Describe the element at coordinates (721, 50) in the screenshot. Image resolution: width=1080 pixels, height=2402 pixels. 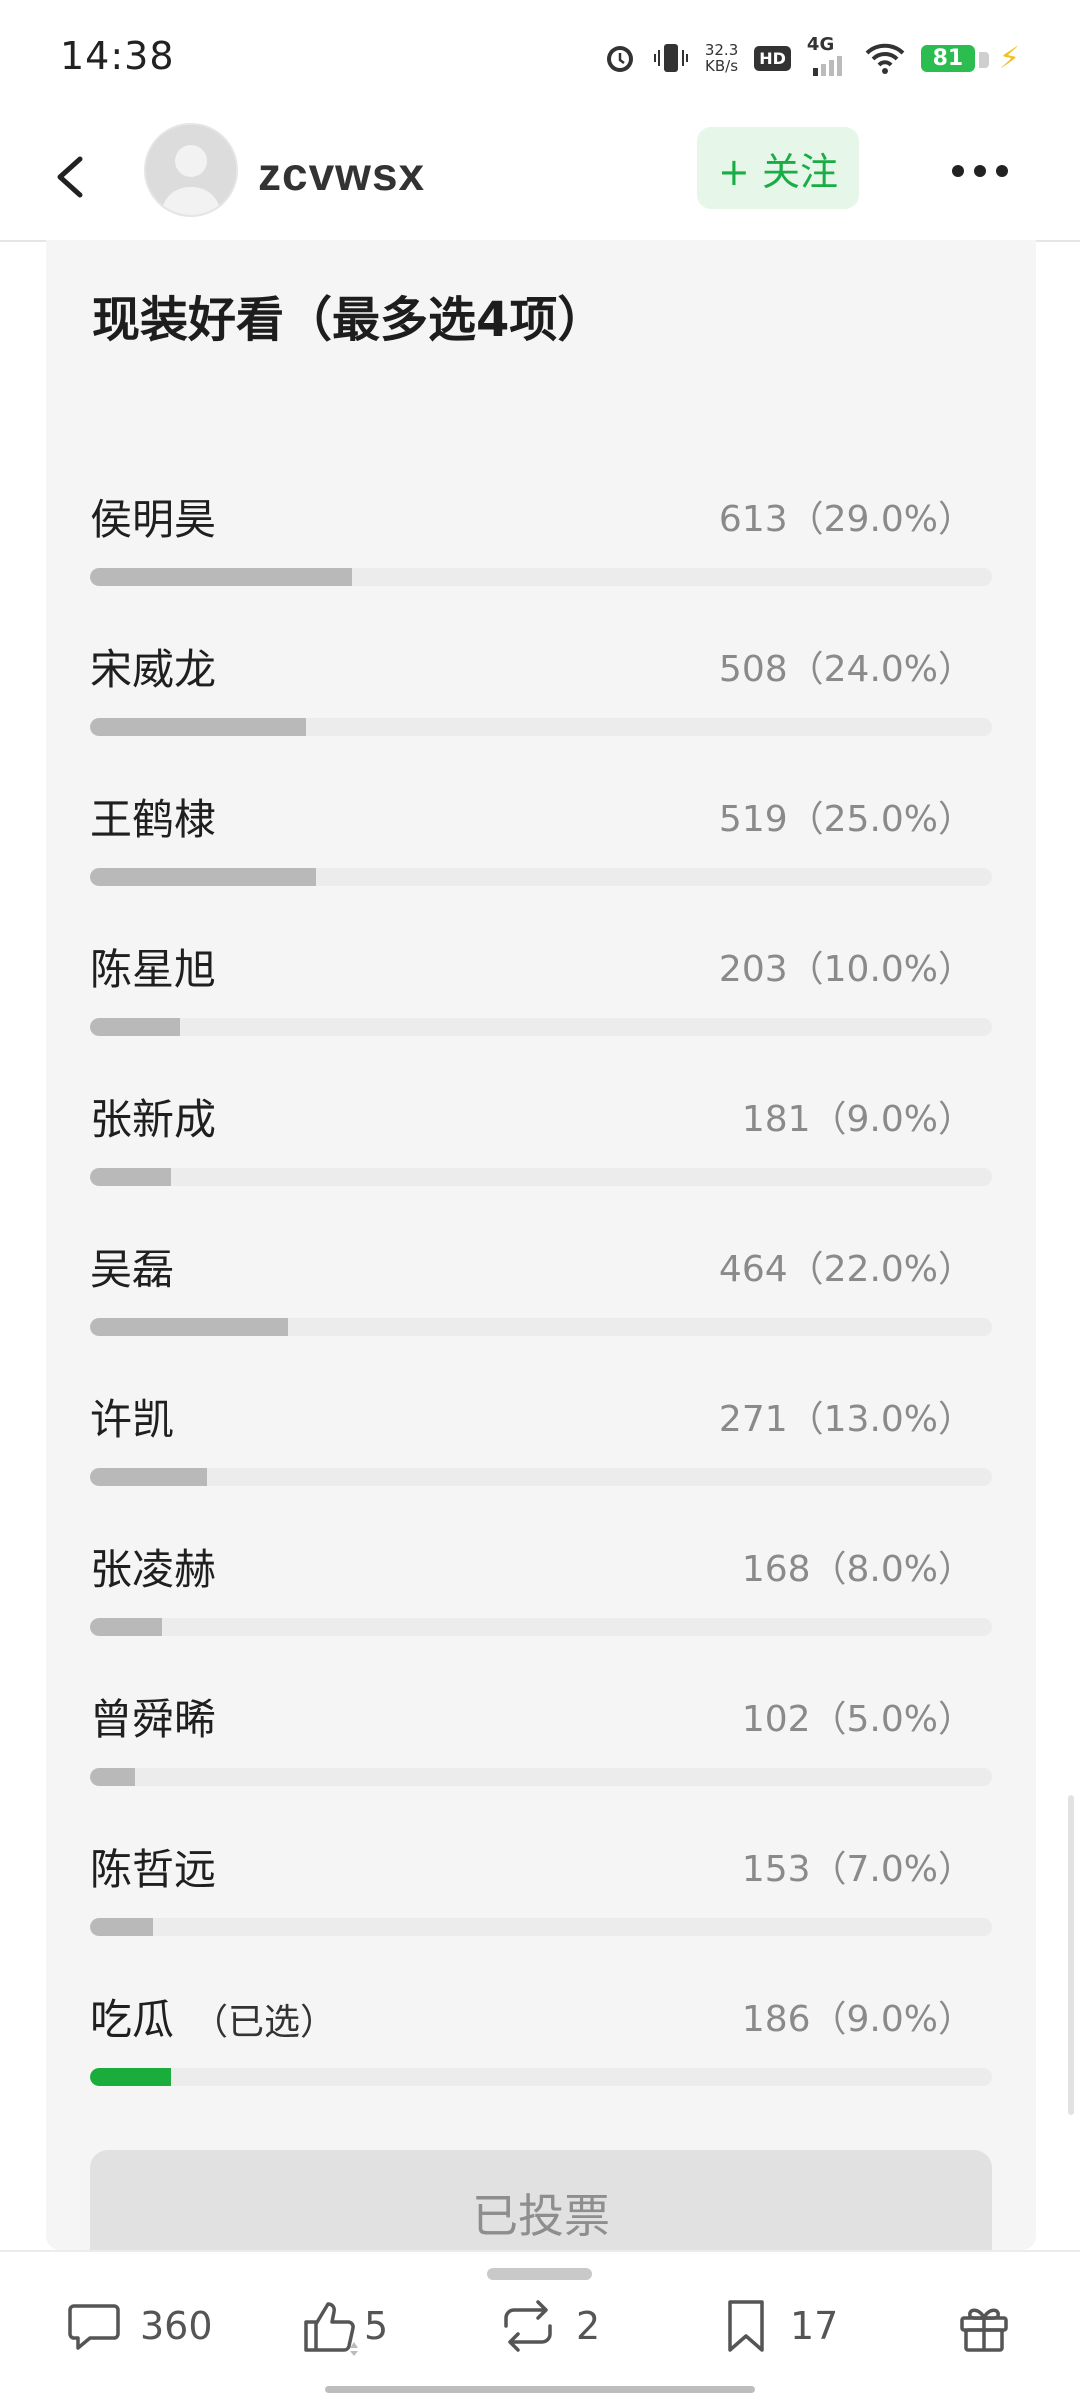
I see `net-speed-value: 32.3` at that location.